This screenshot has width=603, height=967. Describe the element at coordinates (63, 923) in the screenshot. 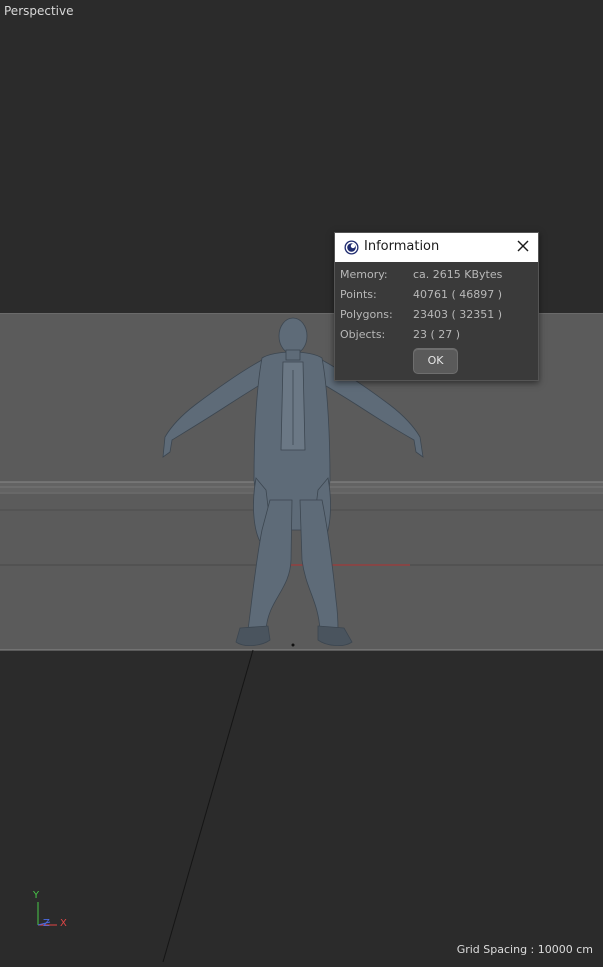

I see `x-axis-label: X` at that location.